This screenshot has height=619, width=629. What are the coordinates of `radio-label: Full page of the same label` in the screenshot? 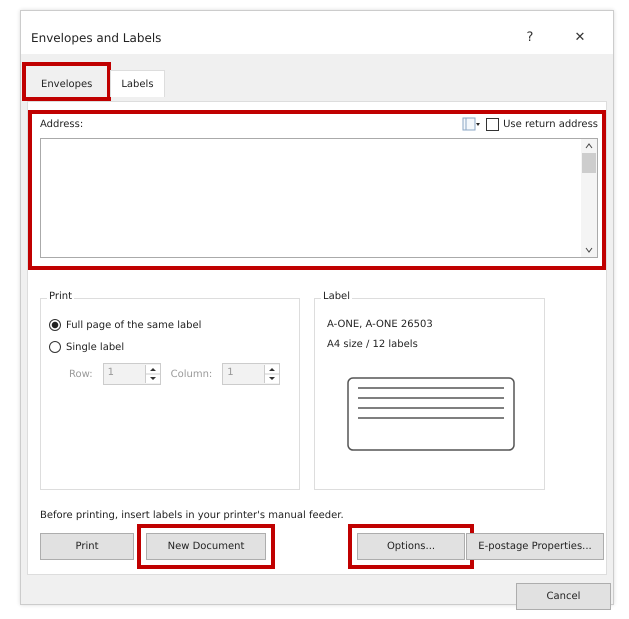 It's located at (134, 325).